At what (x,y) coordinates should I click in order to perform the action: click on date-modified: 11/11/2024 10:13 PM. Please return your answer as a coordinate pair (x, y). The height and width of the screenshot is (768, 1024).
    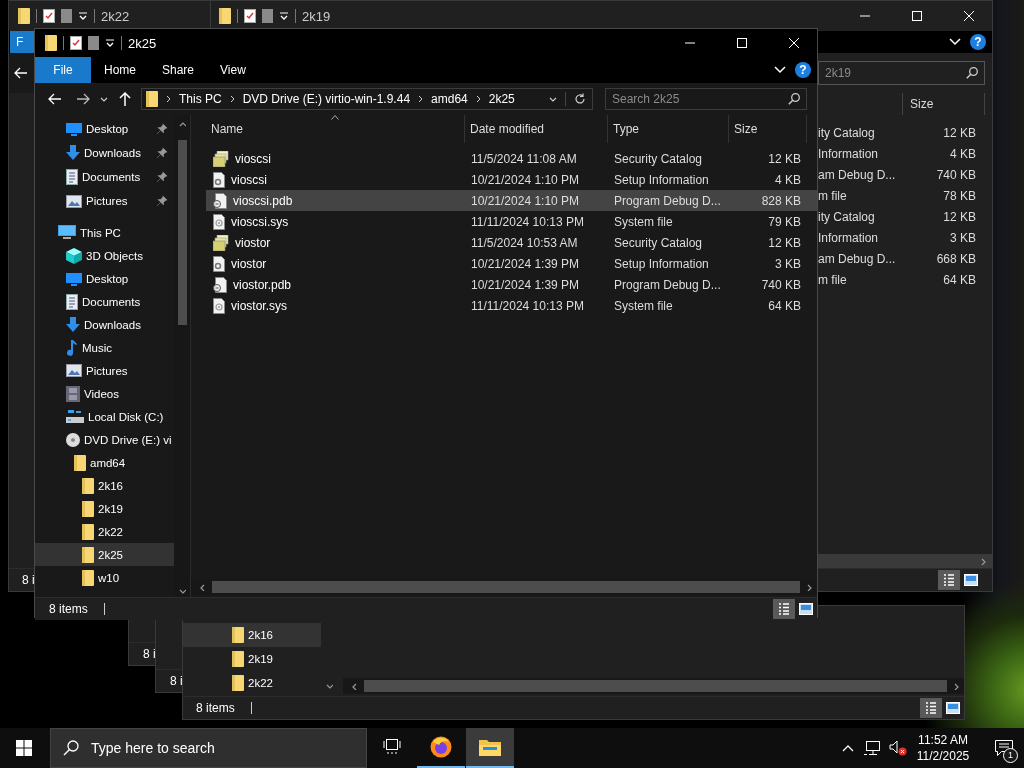
    Looking at the image, I should click on (527, 221).